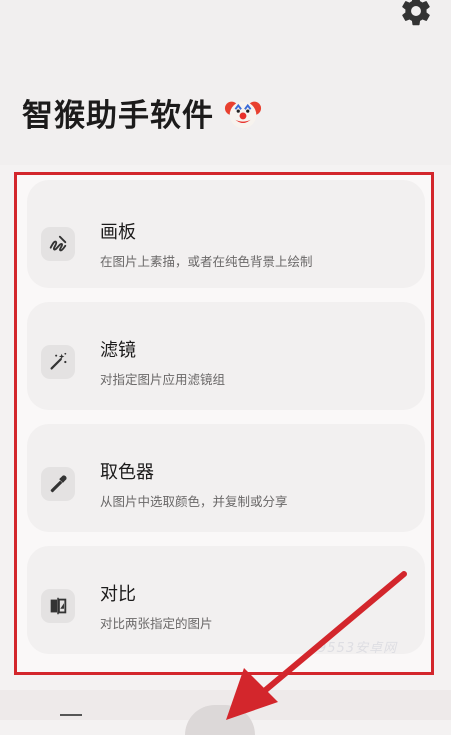 The width and height of the screenshot is (451, 735). I want to click on page-title: 智猴助手软件, so click(142, 112).